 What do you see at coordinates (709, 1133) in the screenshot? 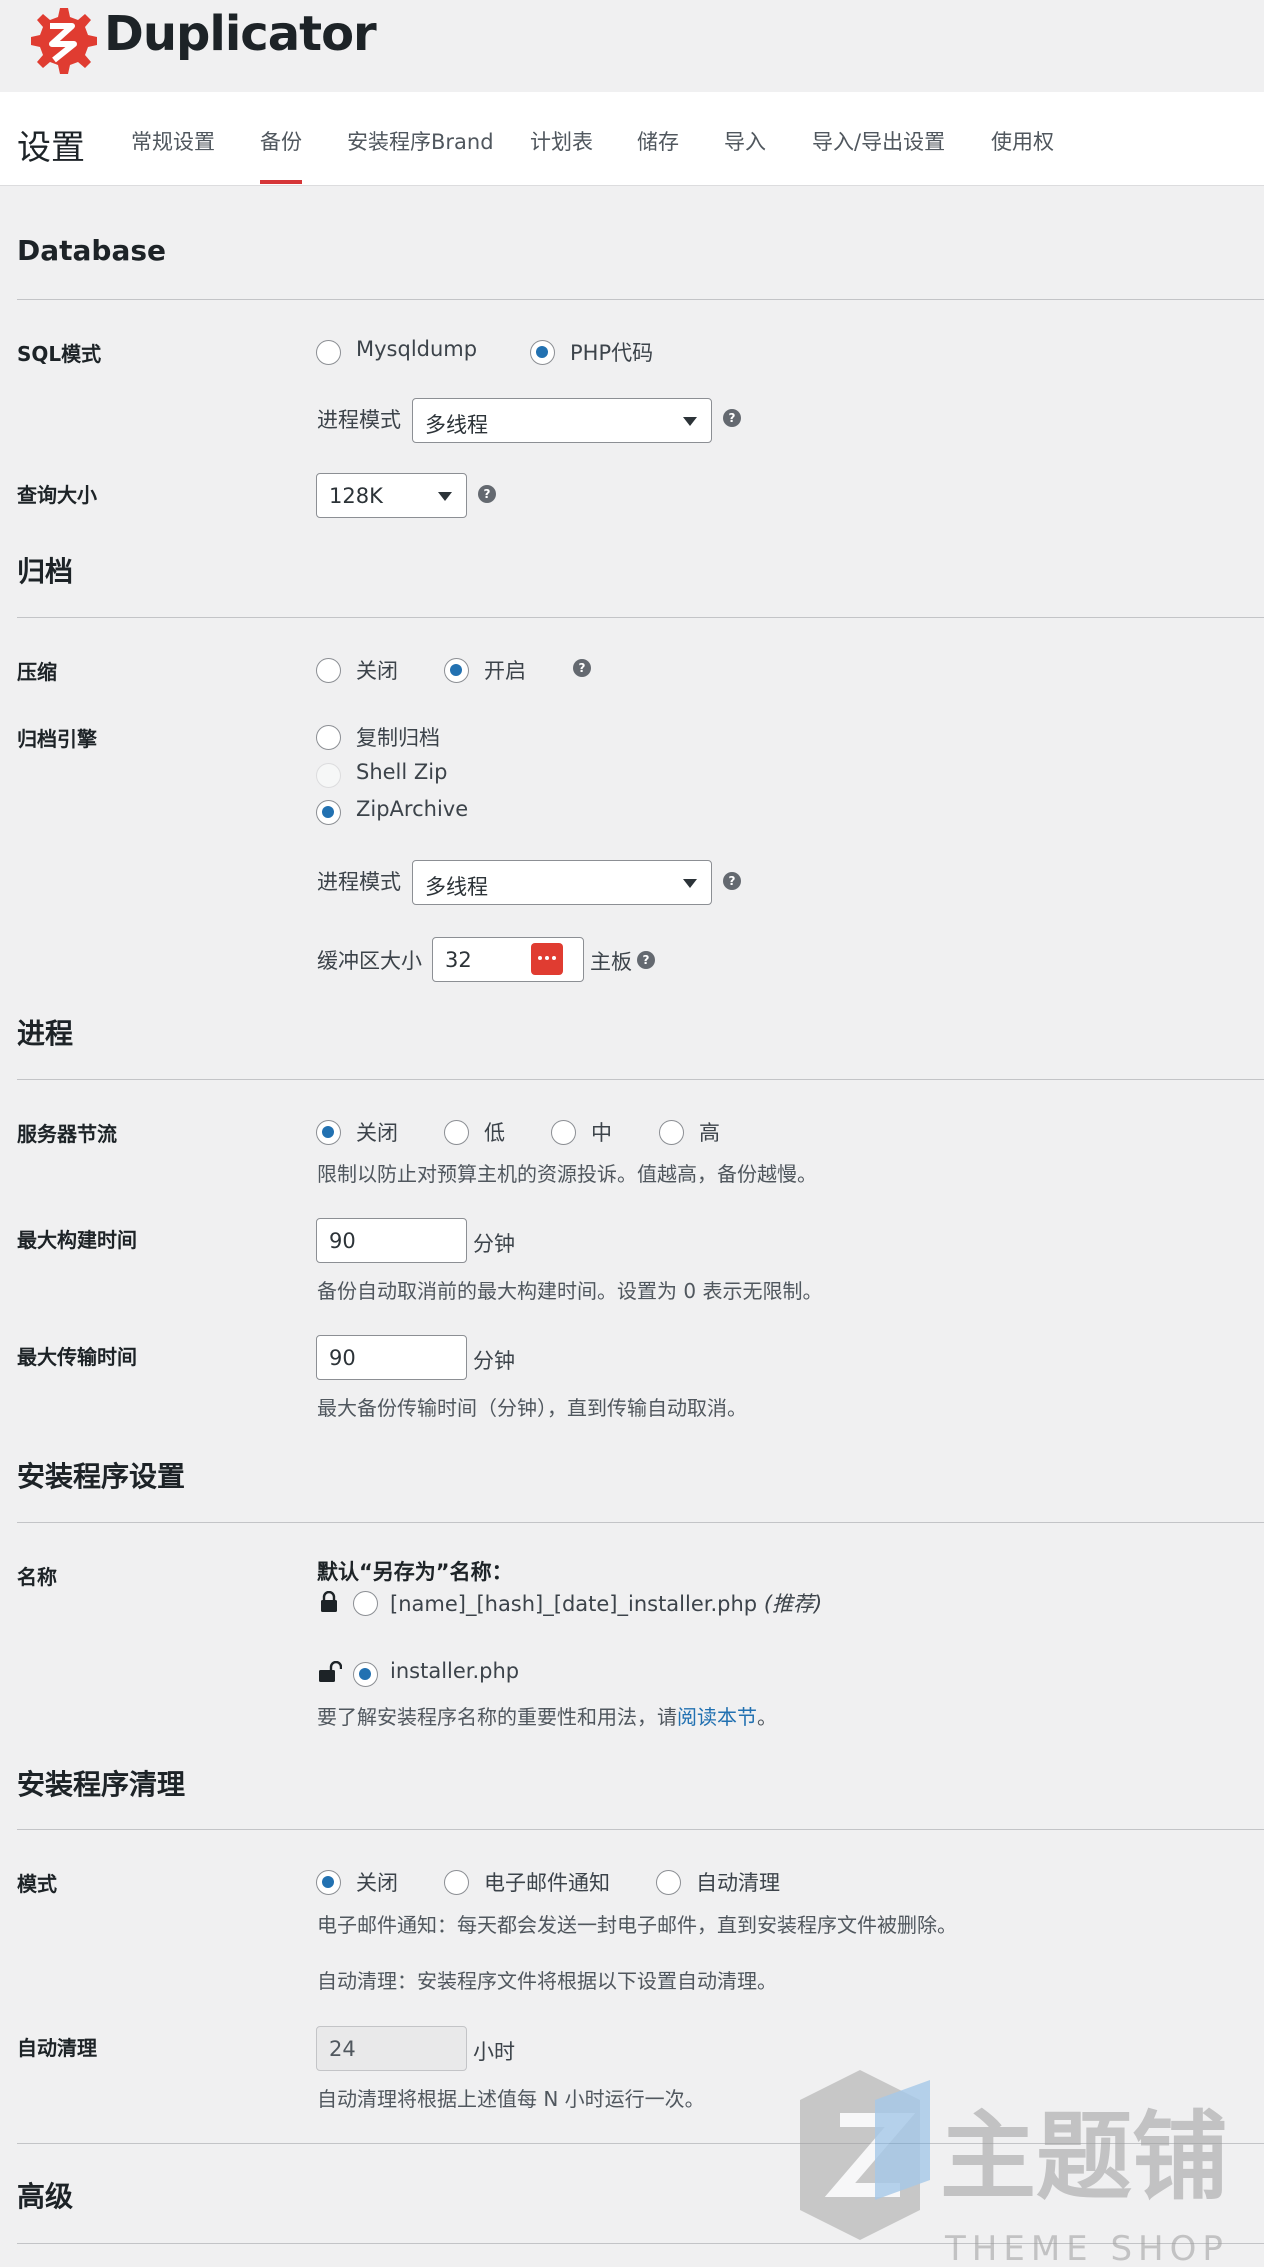
I see `throttle-high-label: 高` at bounding box center [709, 1133].